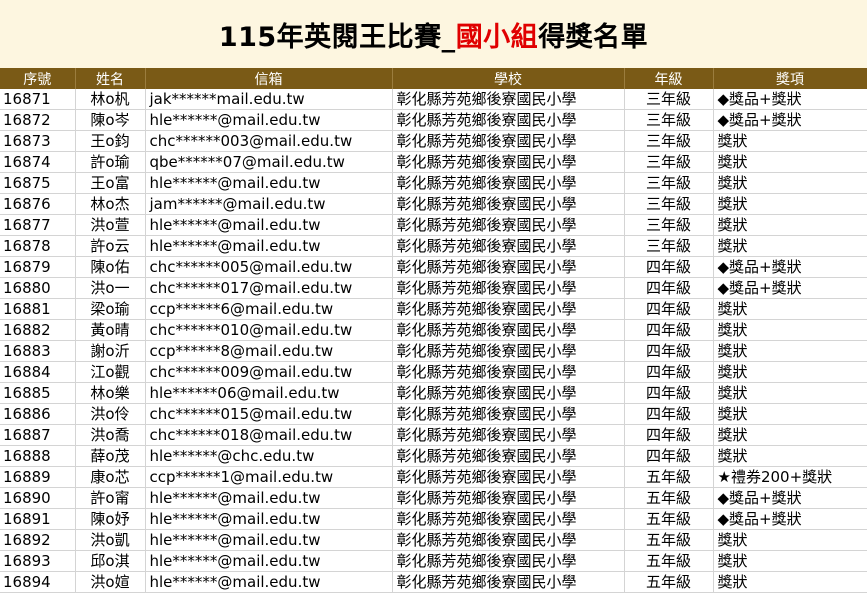 The width and height of the screenshot is (867, 594). What do you see at coordinates (38, 204) in the screenshot?
I see `cell-serial: 16876` at bounding box center [38, 204].